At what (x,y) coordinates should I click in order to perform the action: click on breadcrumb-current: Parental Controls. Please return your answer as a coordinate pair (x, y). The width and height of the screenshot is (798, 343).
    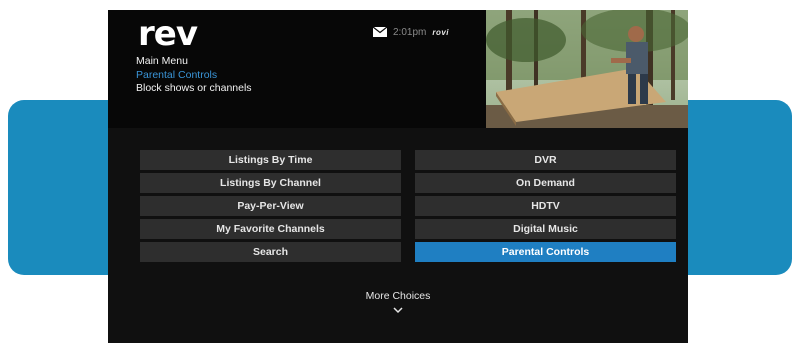
    Looking at the image, I should click on (177, 74).